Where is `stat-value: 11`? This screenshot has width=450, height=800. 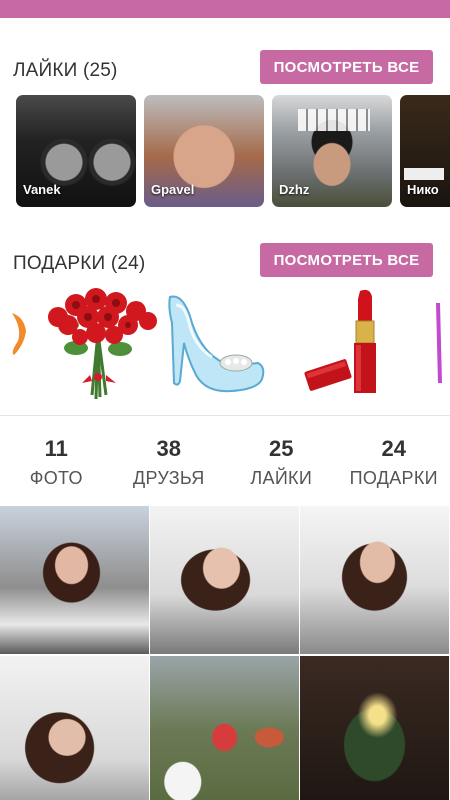 stat-value: 11 is located at coordinates (56, 448).